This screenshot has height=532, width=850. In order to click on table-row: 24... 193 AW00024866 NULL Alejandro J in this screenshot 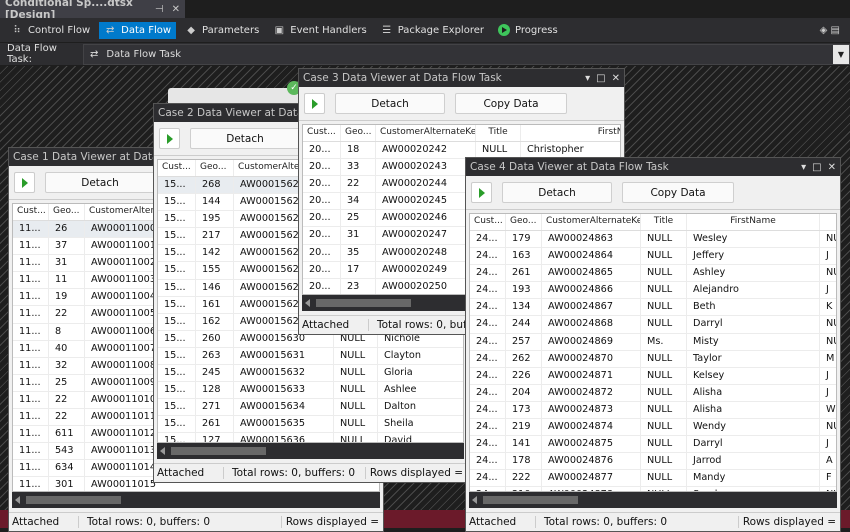, I will do `click(653, 291)`.